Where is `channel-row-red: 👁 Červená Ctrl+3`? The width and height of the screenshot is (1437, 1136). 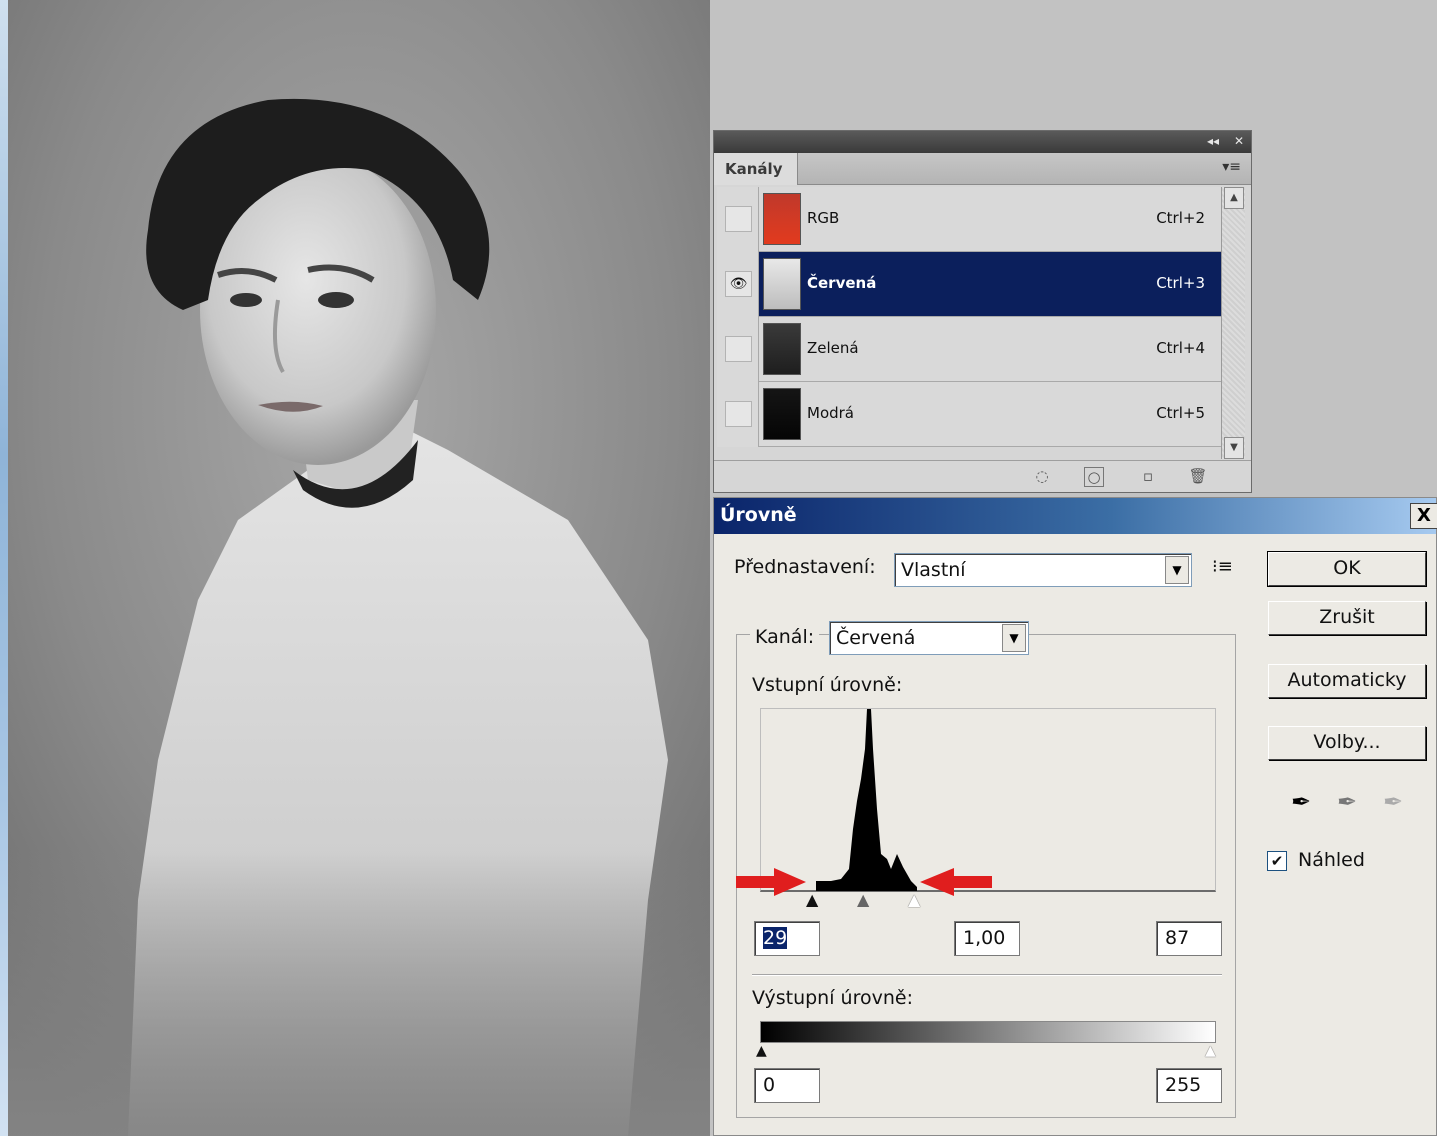
channel-row-red: 👁 Červená Ctrl+3 is located at coordinates (970, 284).